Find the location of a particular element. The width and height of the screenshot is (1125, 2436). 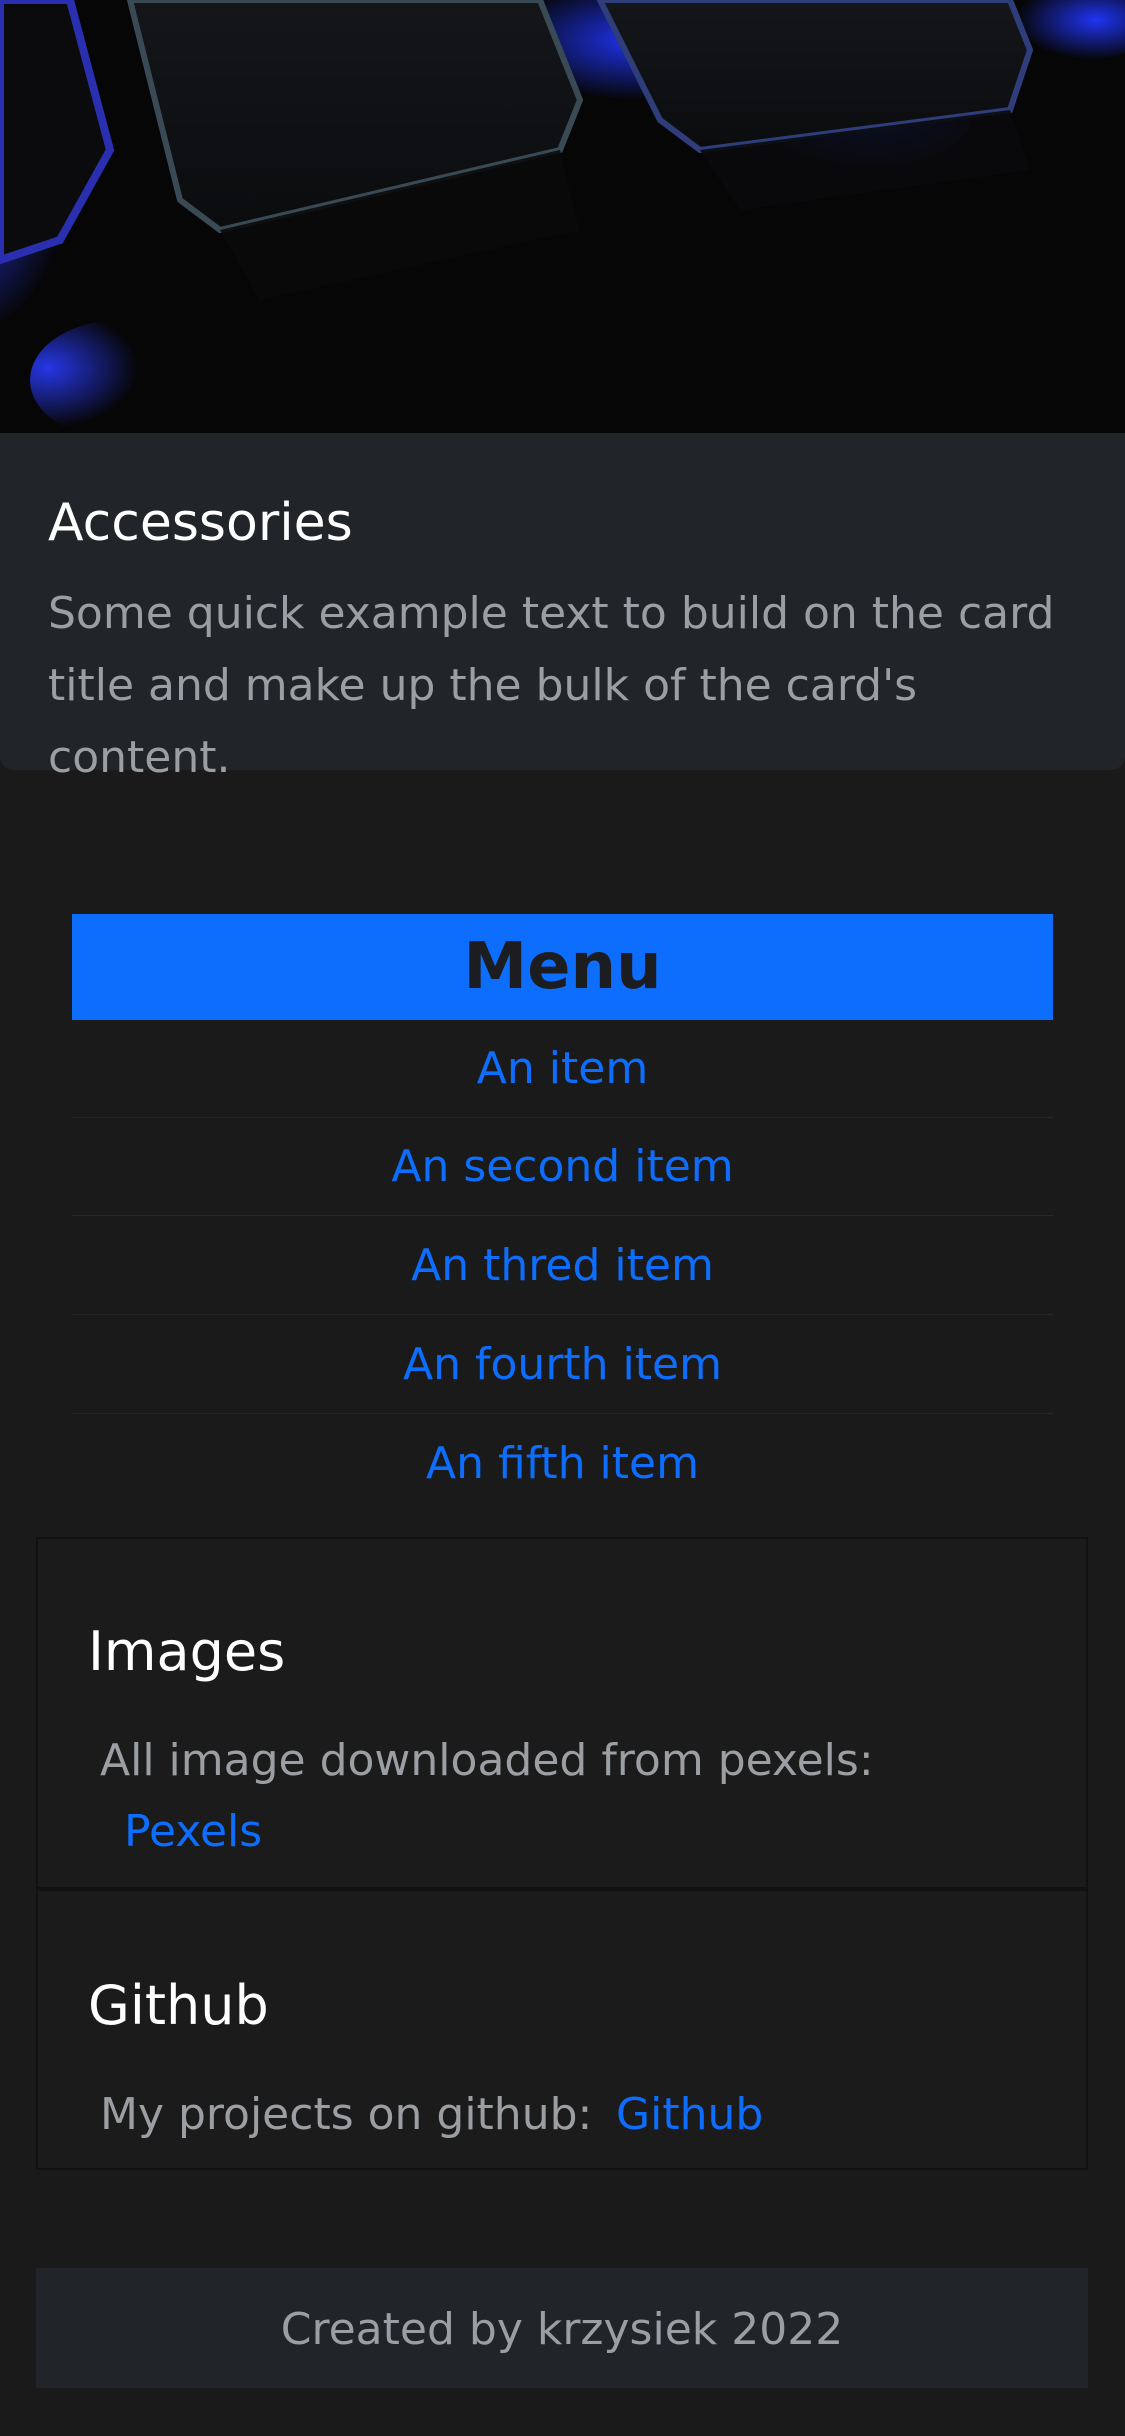

menu-item: An fourth item is located at coordinates (562, 1365).